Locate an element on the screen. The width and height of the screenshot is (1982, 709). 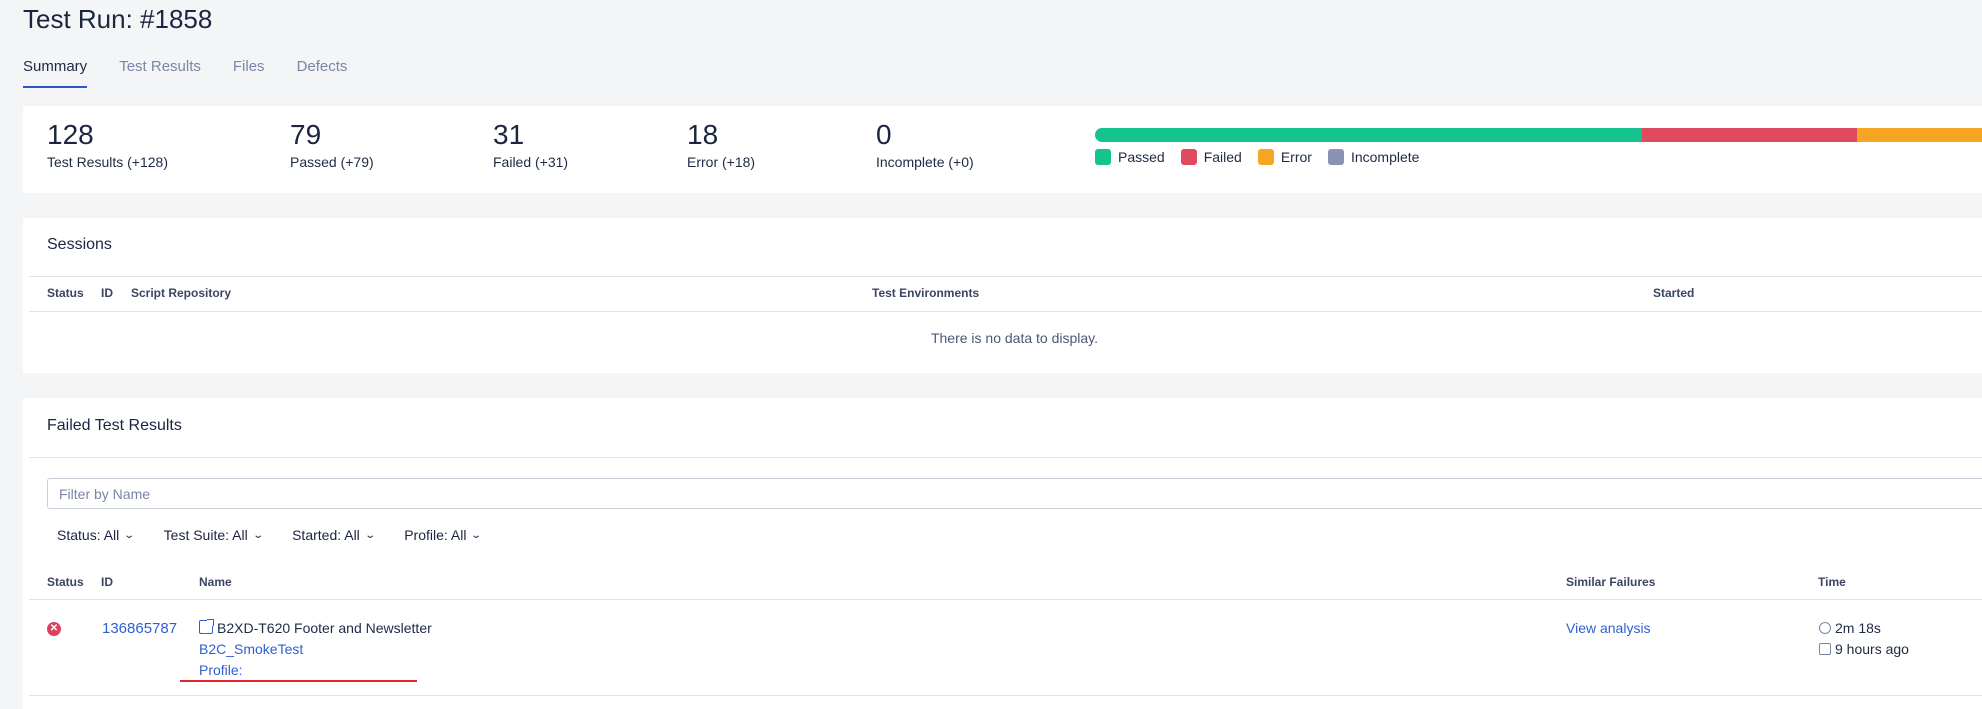
legend-label: Error is located at coordinates (1296, 157).